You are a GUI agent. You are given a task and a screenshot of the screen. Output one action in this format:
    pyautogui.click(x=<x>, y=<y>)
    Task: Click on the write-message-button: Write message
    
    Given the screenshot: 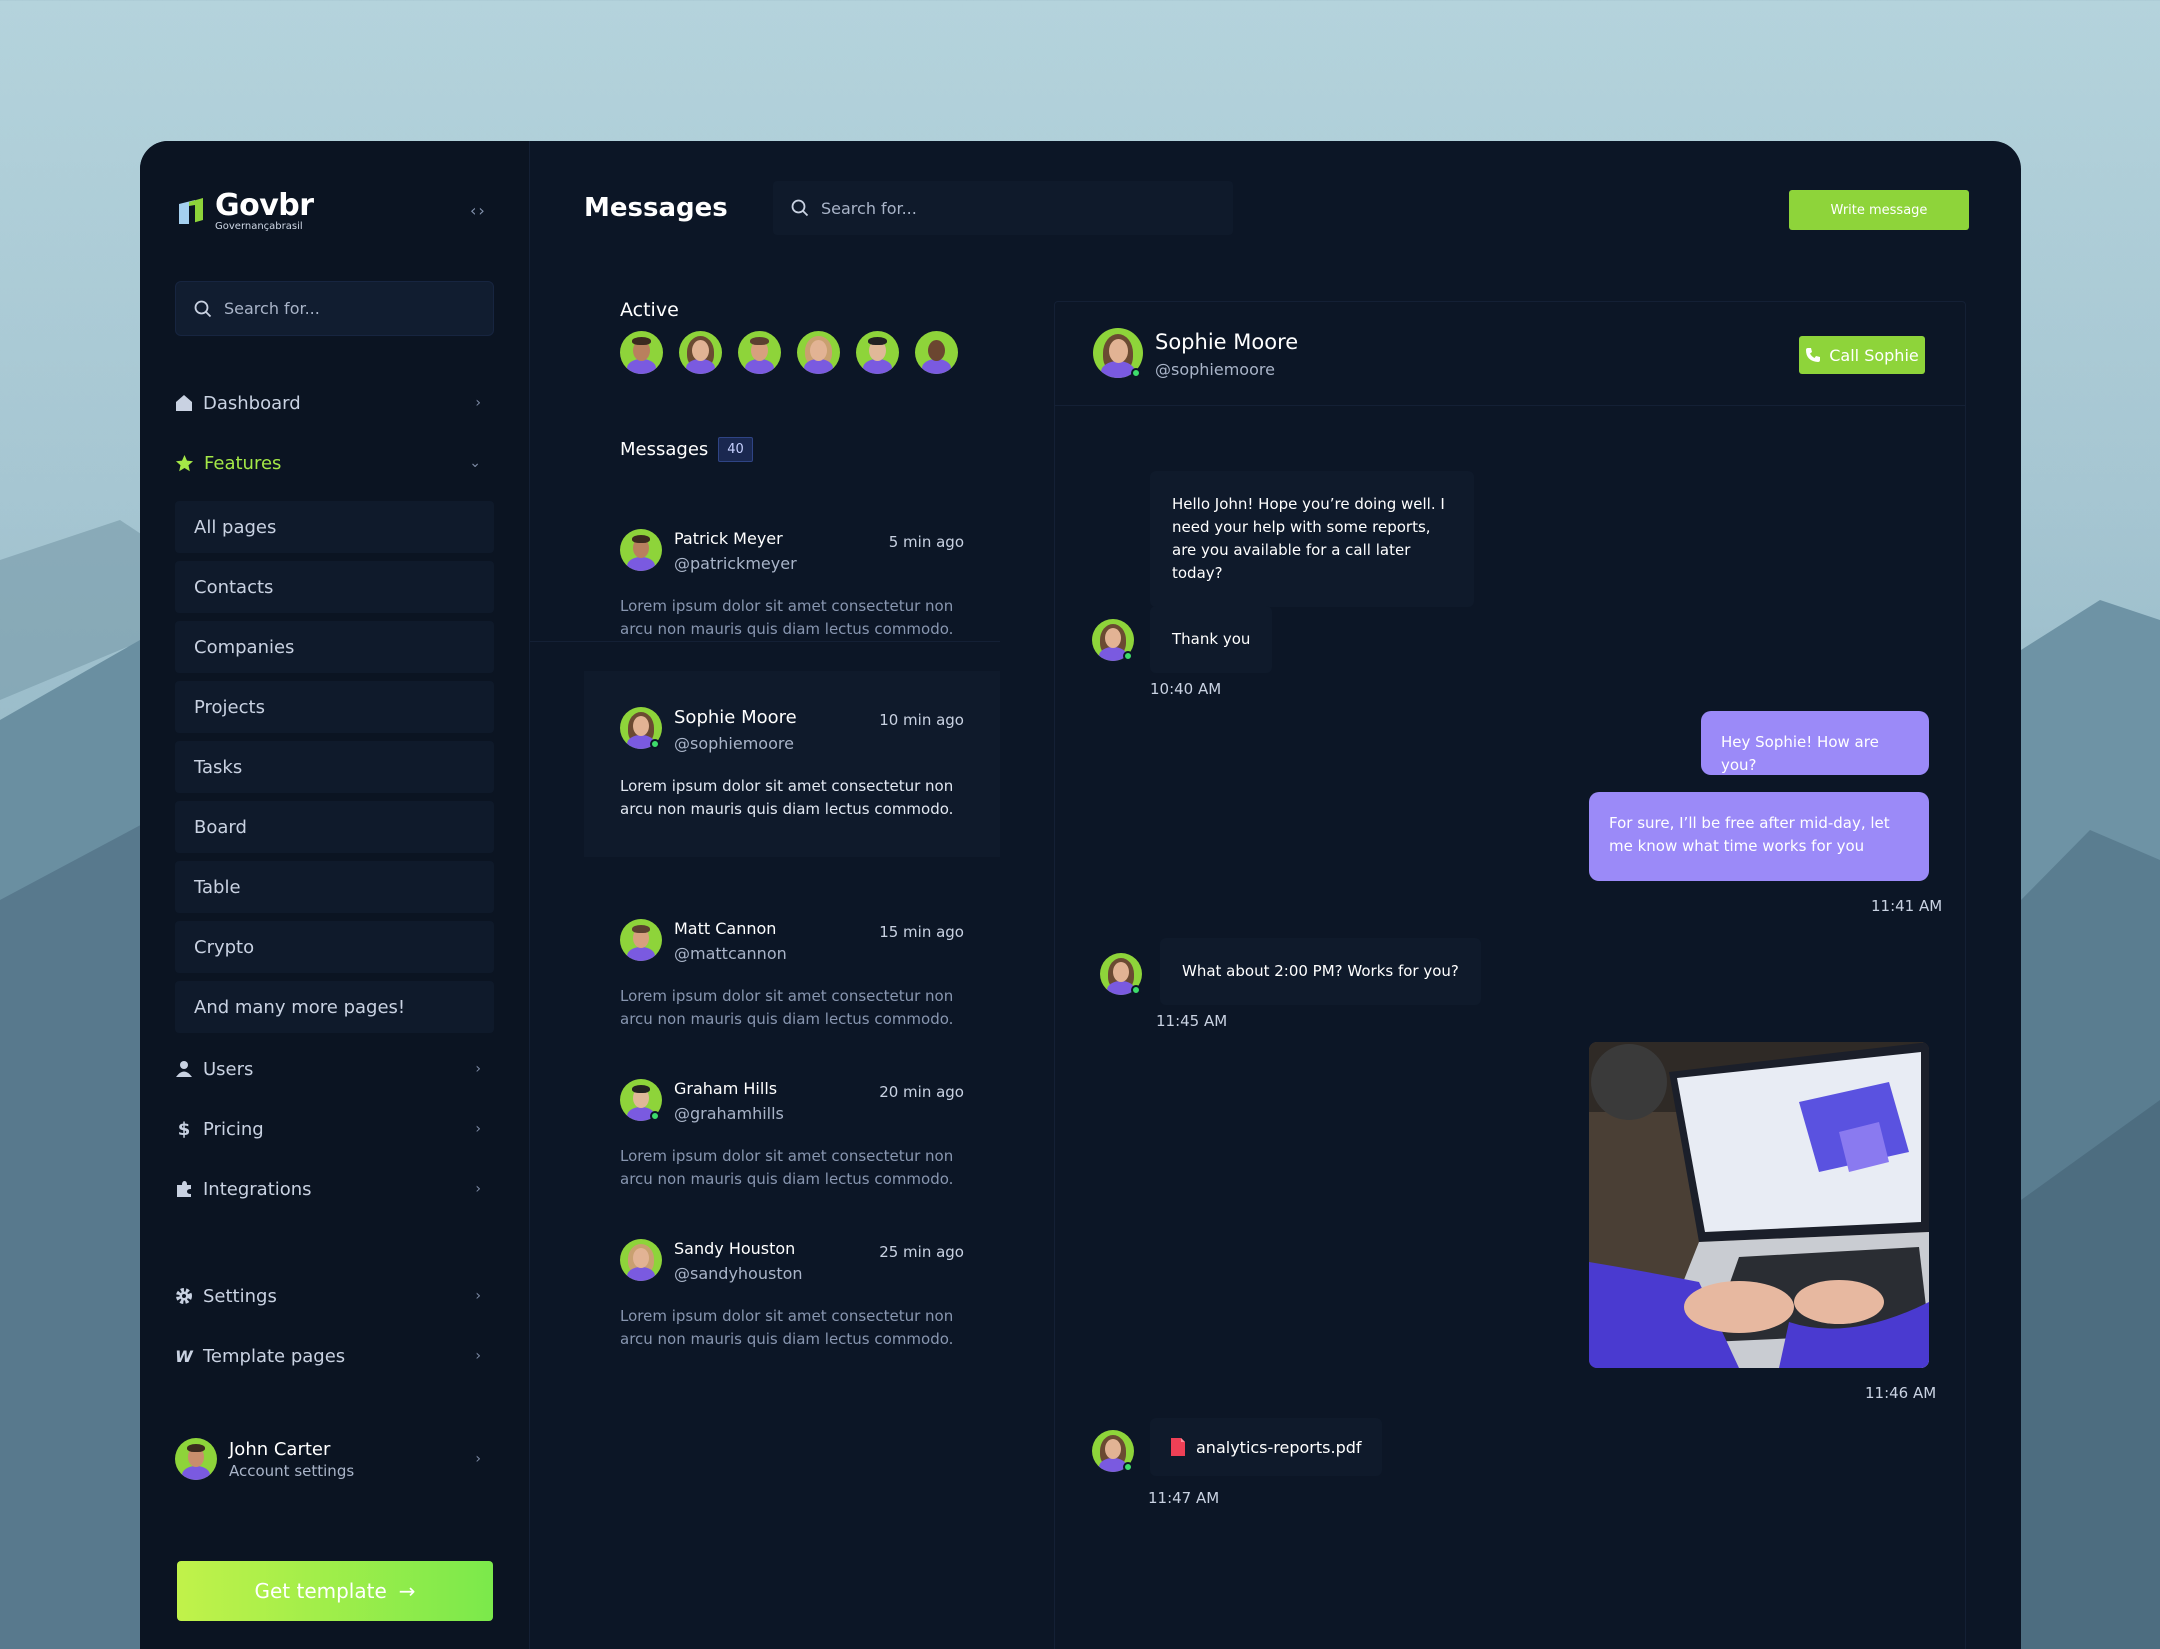 What is the action you would take?
    pyautogui.click(x=1879, y=210)
    